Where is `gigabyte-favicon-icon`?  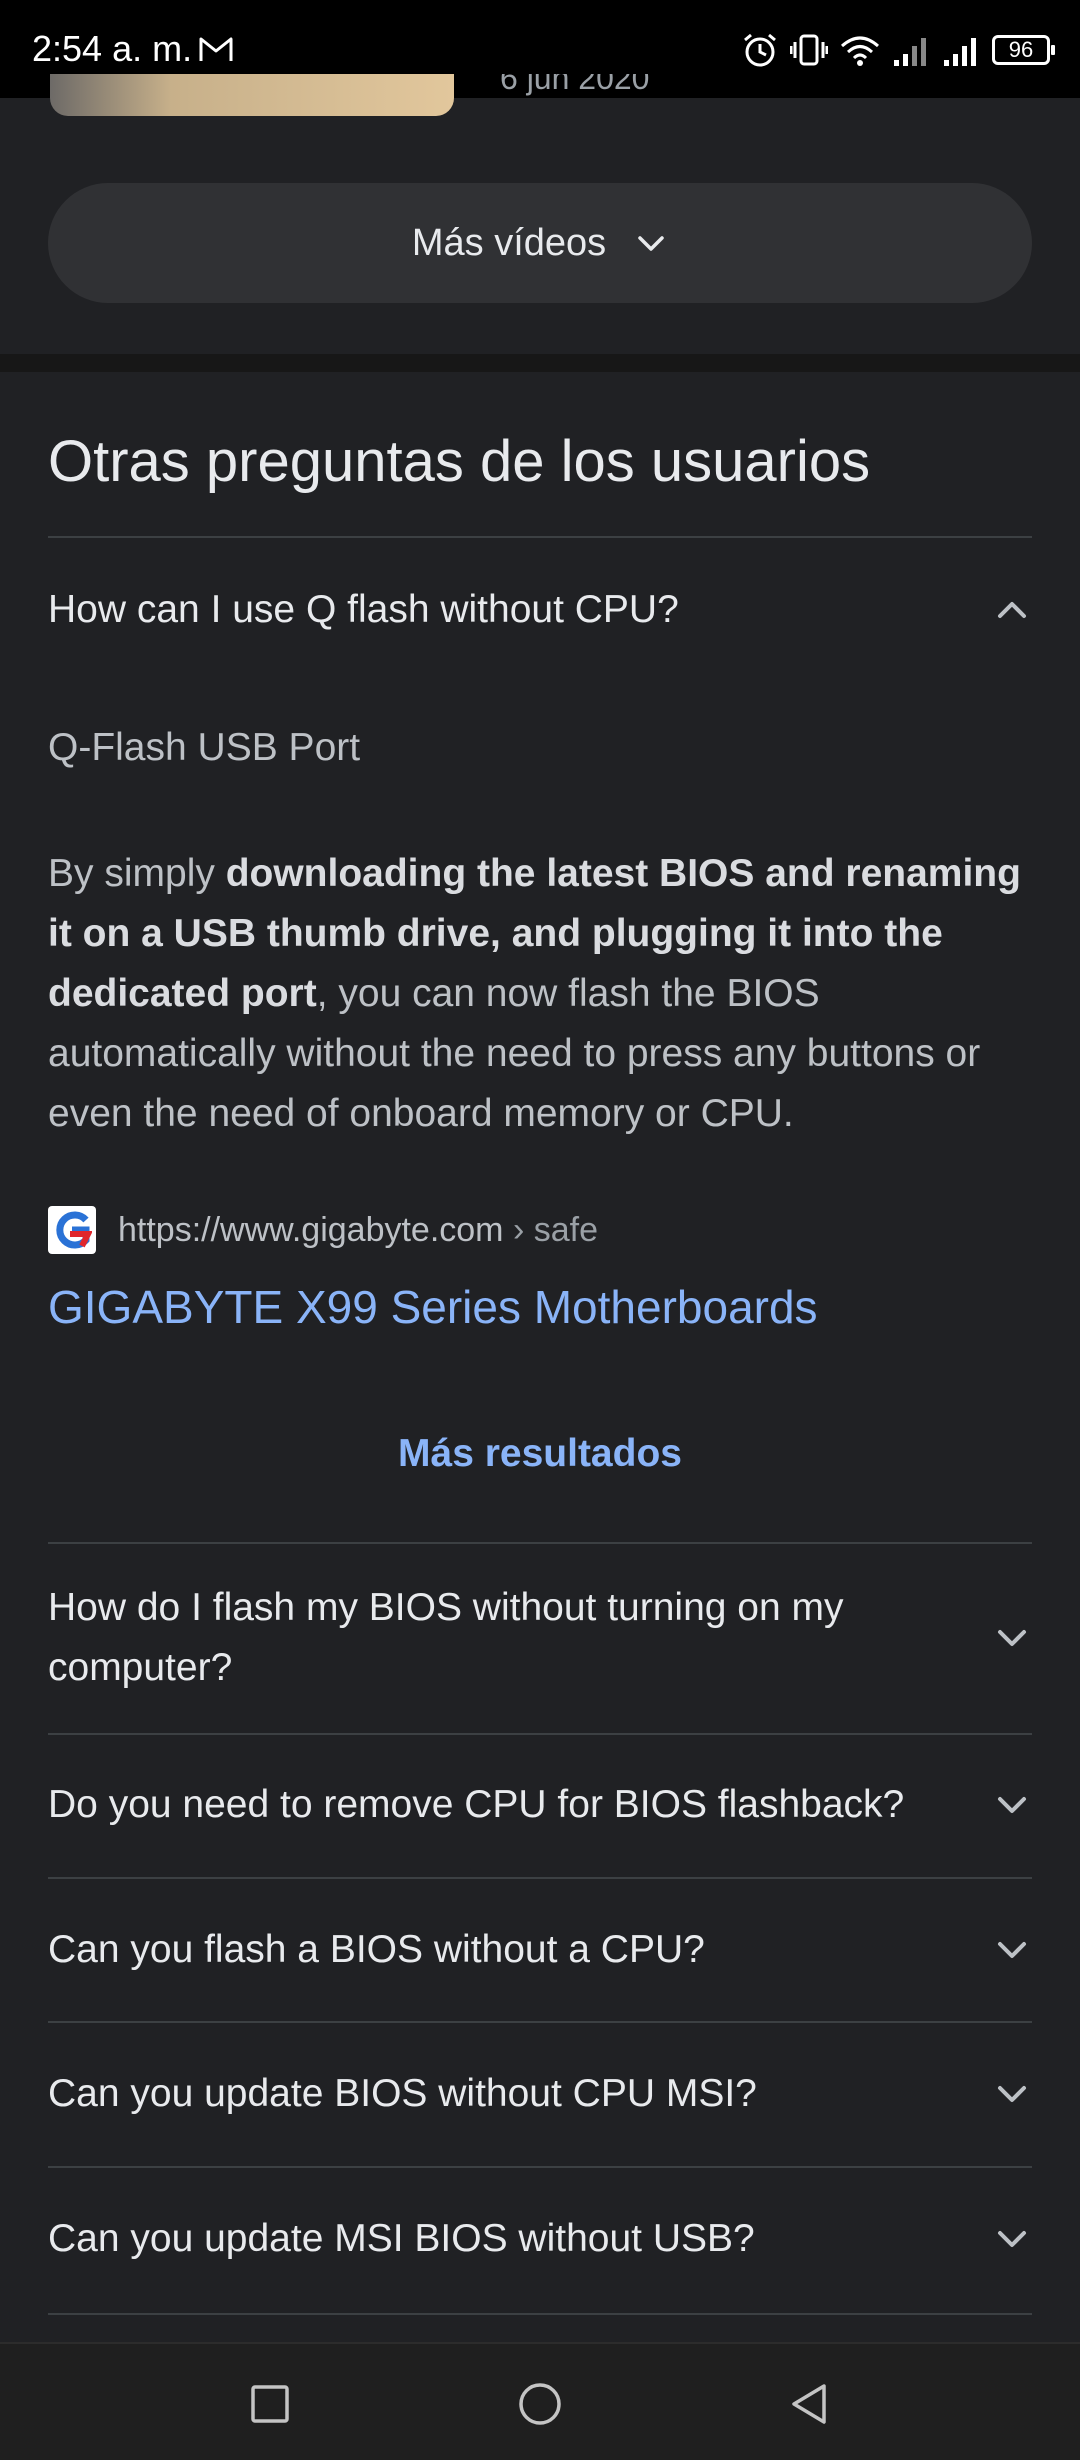
gigabyte-favicon-icon is located at coordinates (72, 1230).